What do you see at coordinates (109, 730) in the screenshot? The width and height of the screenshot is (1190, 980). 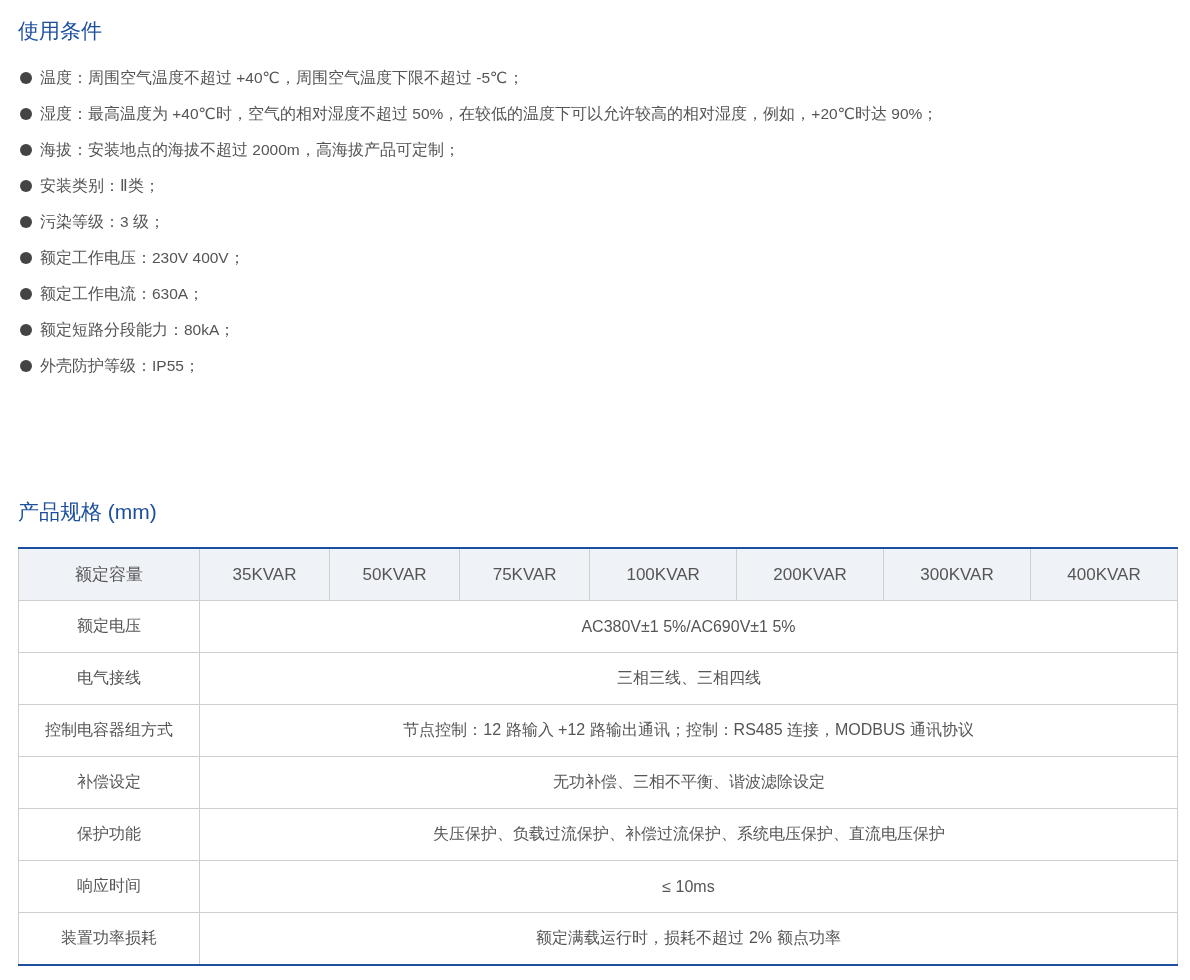 I see `table-cell: 控制电容器组方式` at bounding box center [109, 730].